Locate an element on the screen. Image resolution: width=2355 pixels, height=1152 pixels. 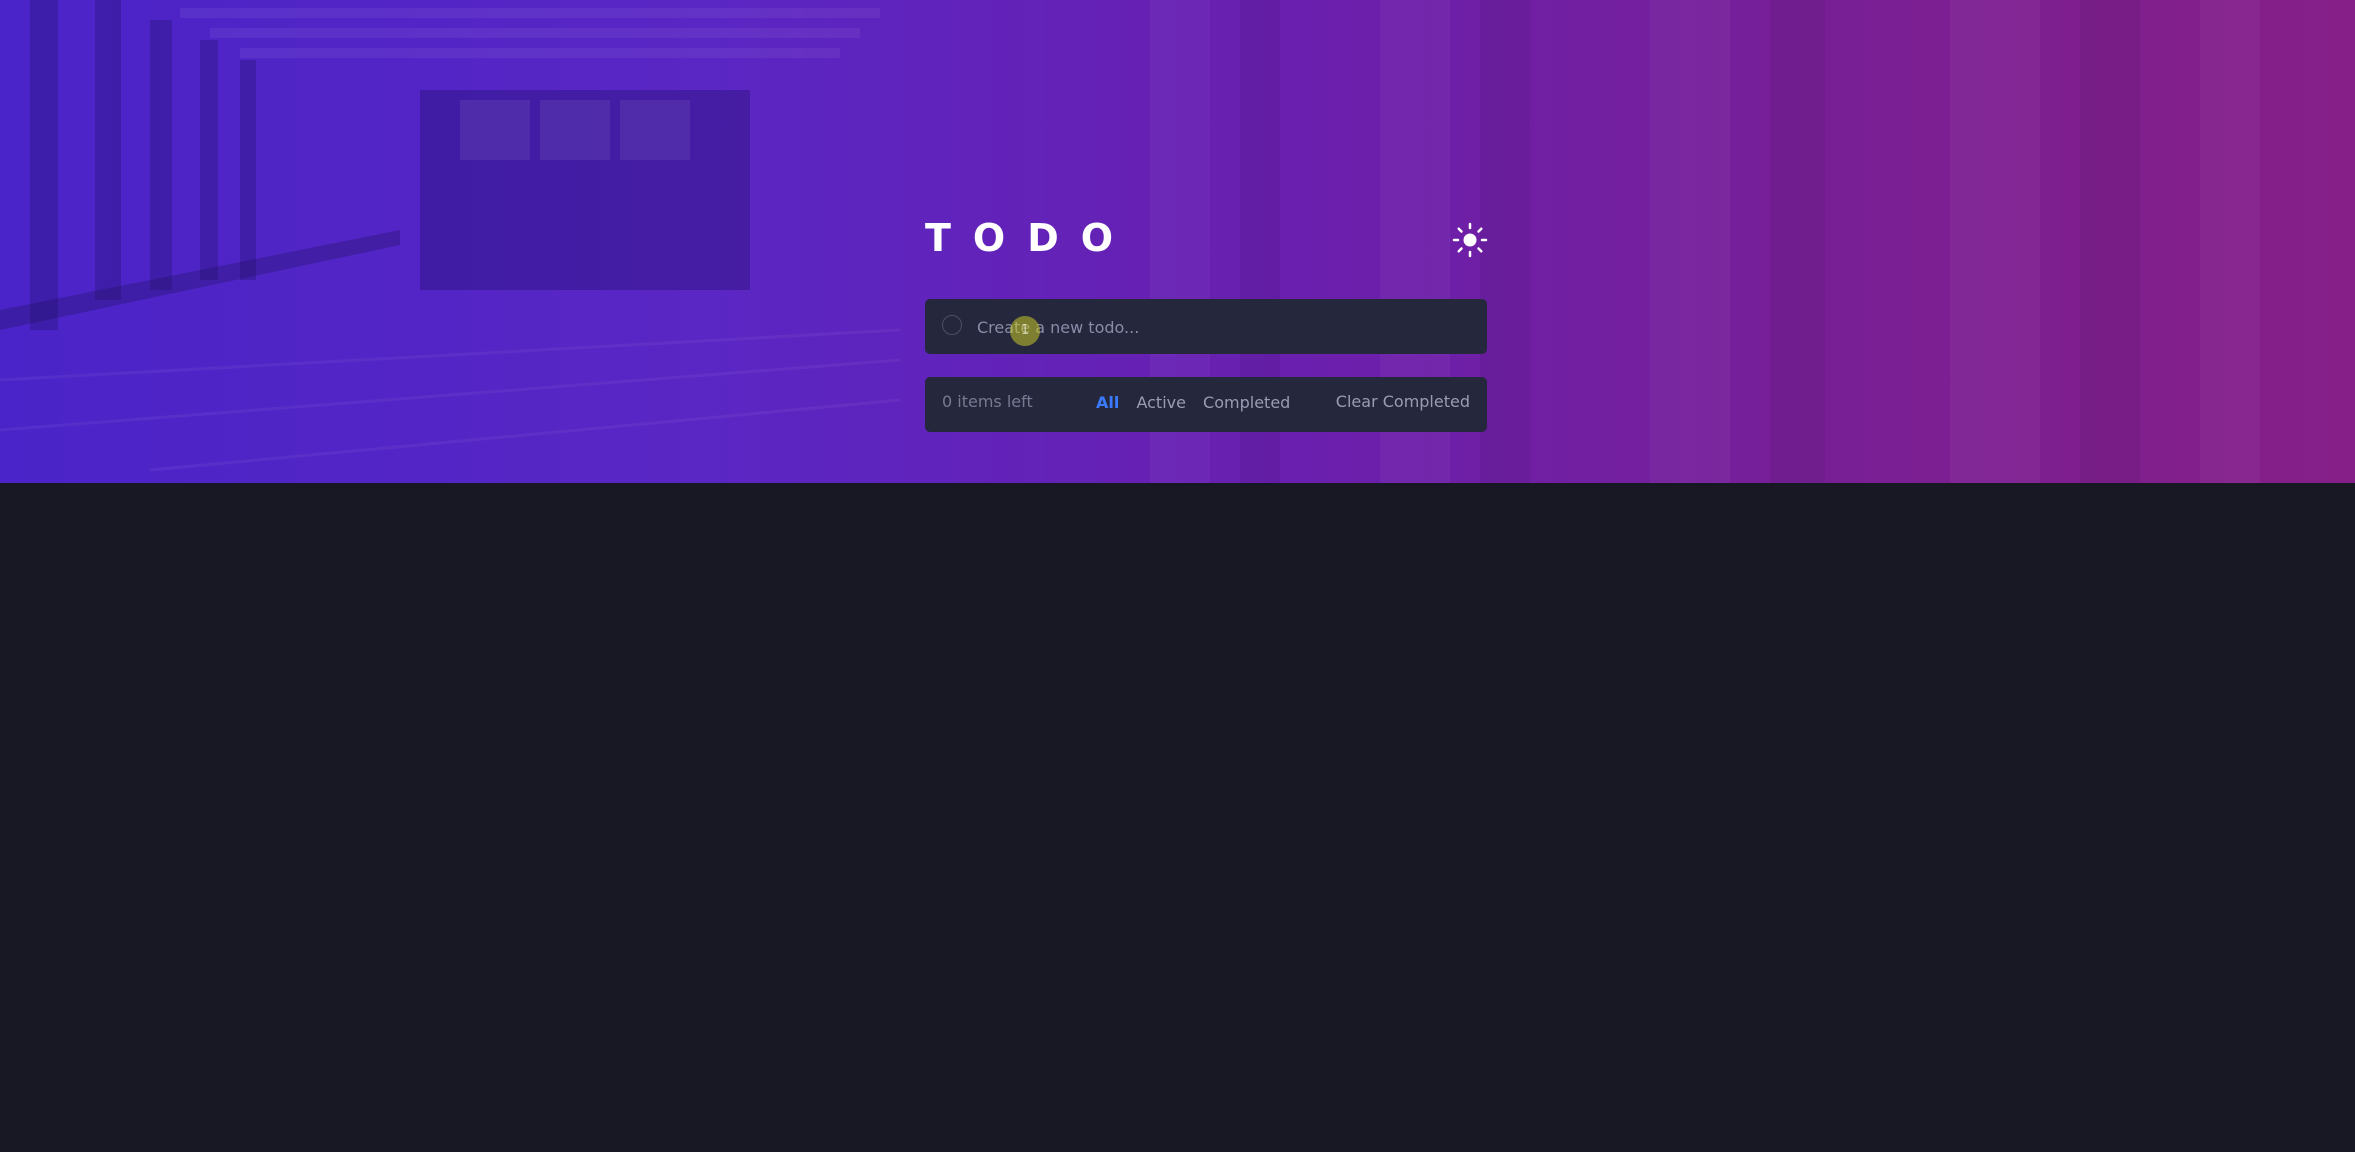
items-left-count: 0 items left is located at coordinates (987, 401).